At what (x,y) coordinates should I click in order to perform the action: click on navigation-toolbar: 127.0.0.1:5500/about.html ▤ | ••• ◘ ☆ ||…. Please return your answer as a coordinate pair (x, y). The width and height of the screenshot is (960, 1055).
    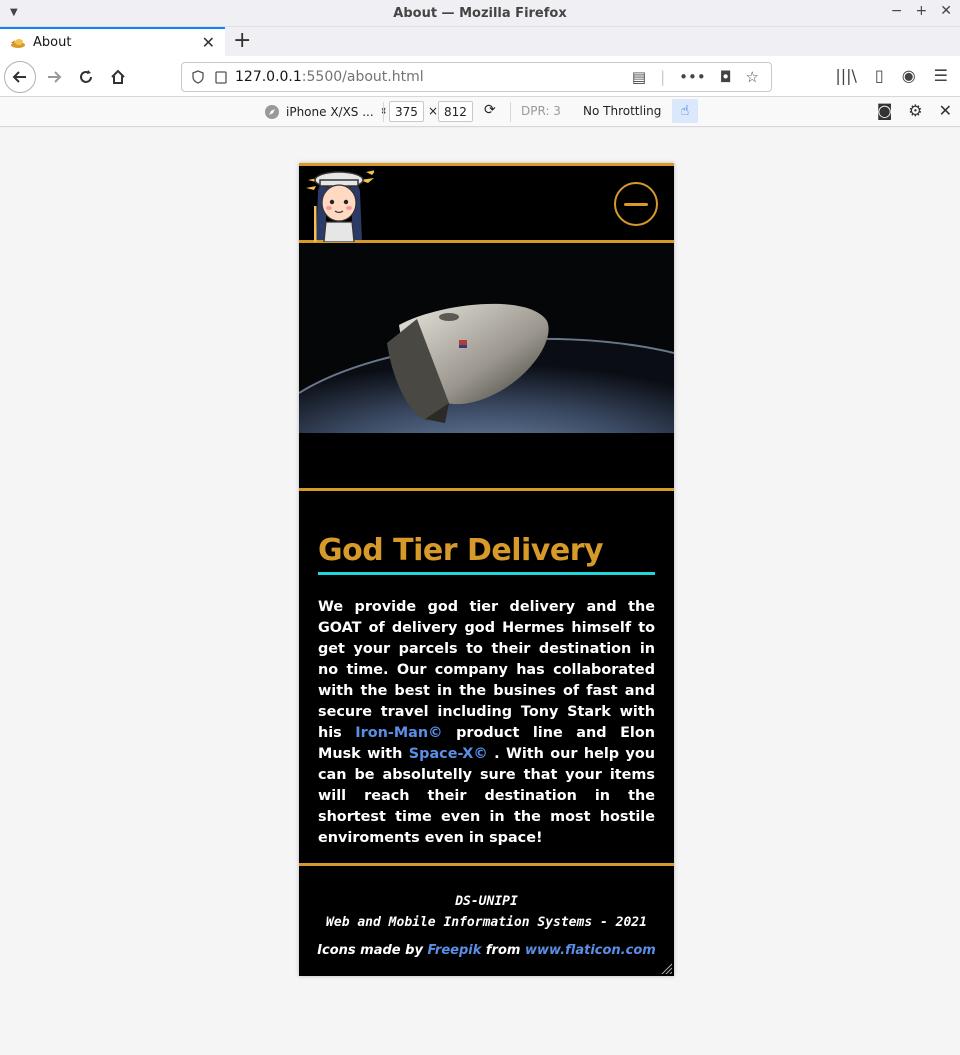
    Looking at the image, I should click on (480, 76).